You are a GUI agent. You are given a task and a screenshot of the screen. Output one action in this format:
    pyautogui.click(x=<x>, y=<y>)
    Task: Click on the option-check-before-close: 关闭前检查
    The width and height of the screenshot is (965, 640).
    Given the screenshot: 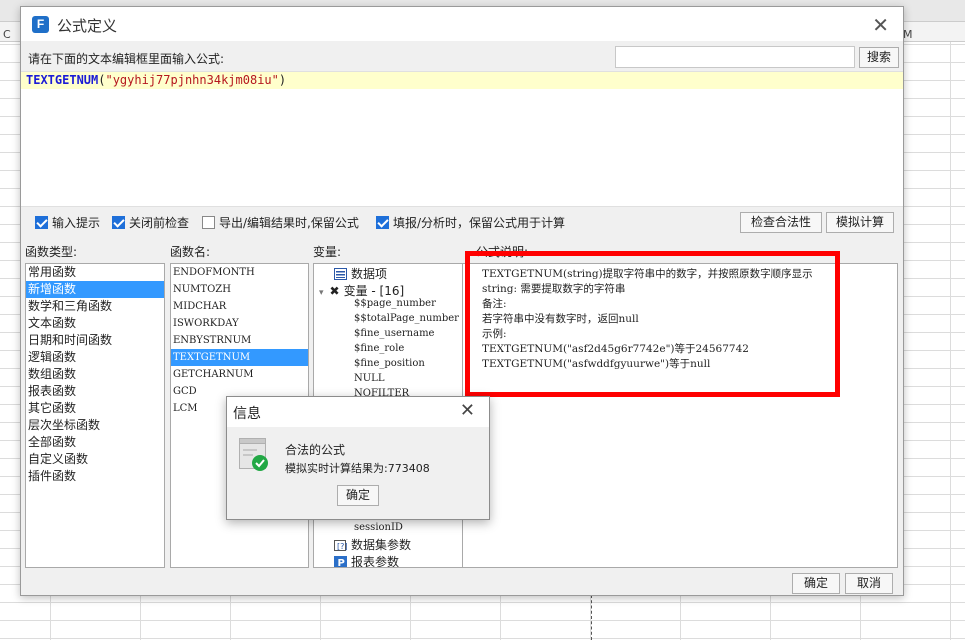 What is the action you would take?
    pyautogui.click(x=150, y=222)
    